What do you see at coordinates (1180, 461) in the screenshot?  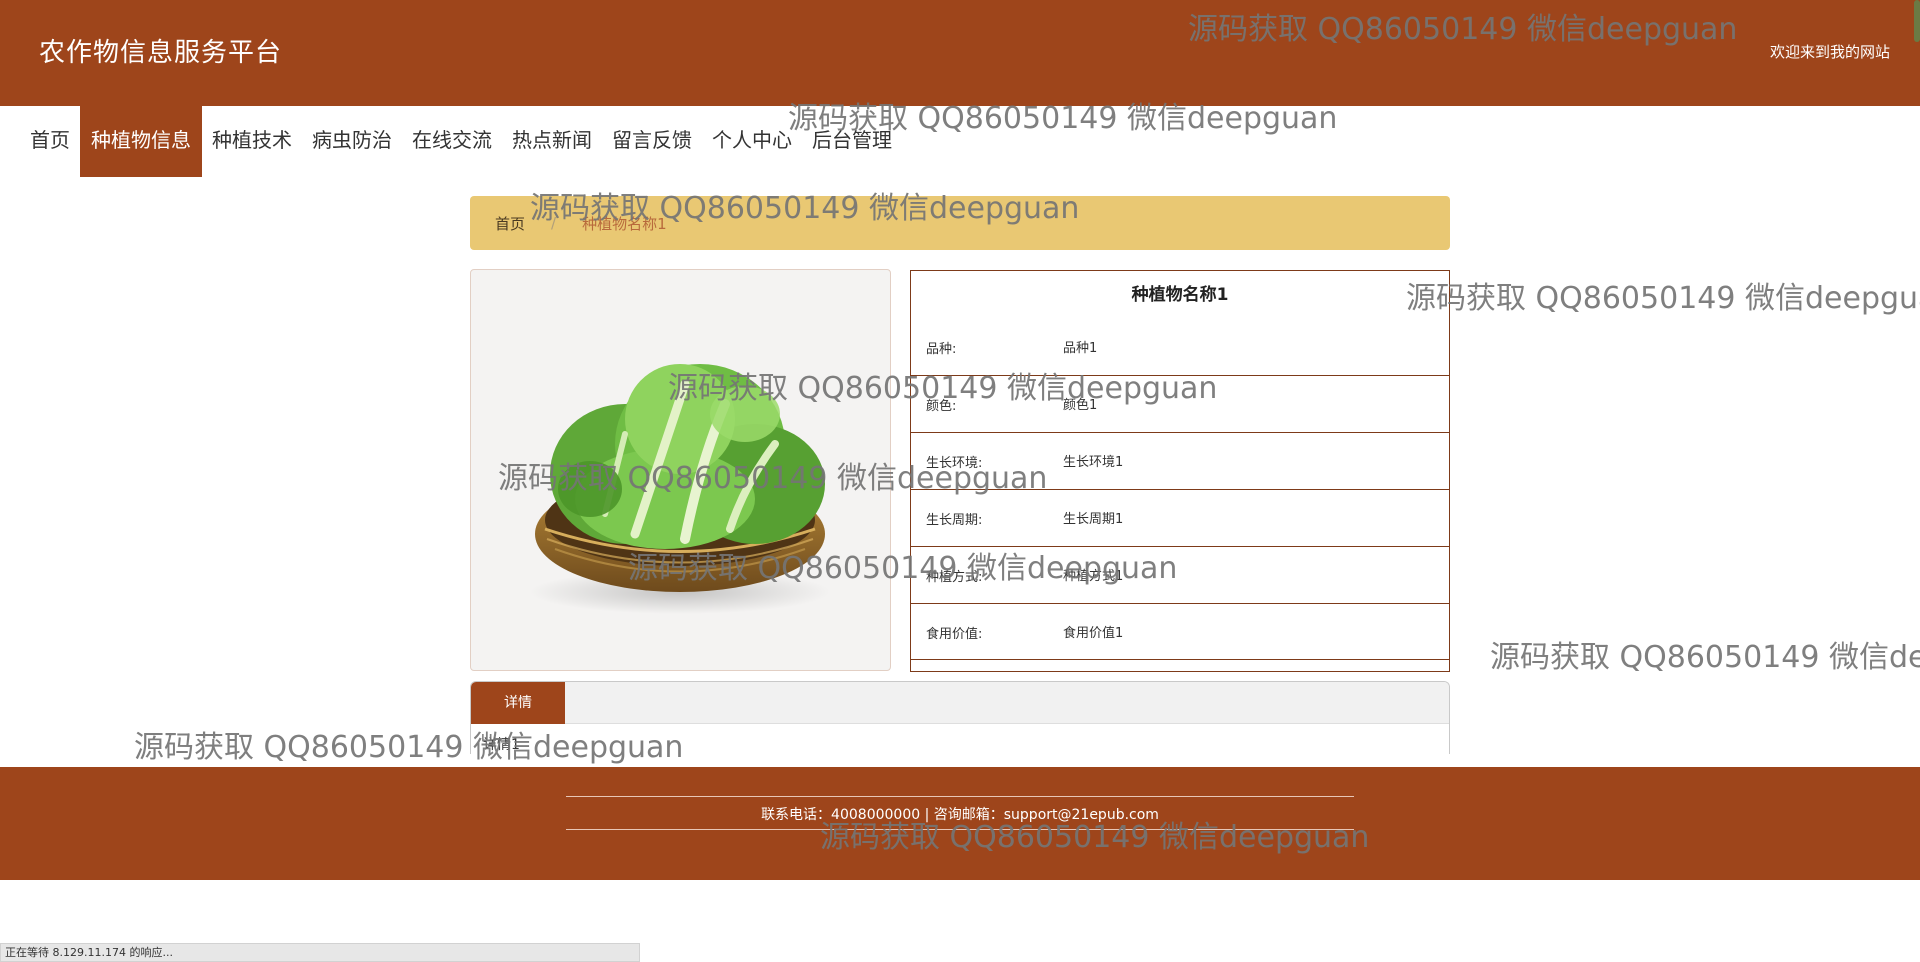 I see `info-row-environment: 生长环境: 生长环境1` at bounding box center [1180, 461].